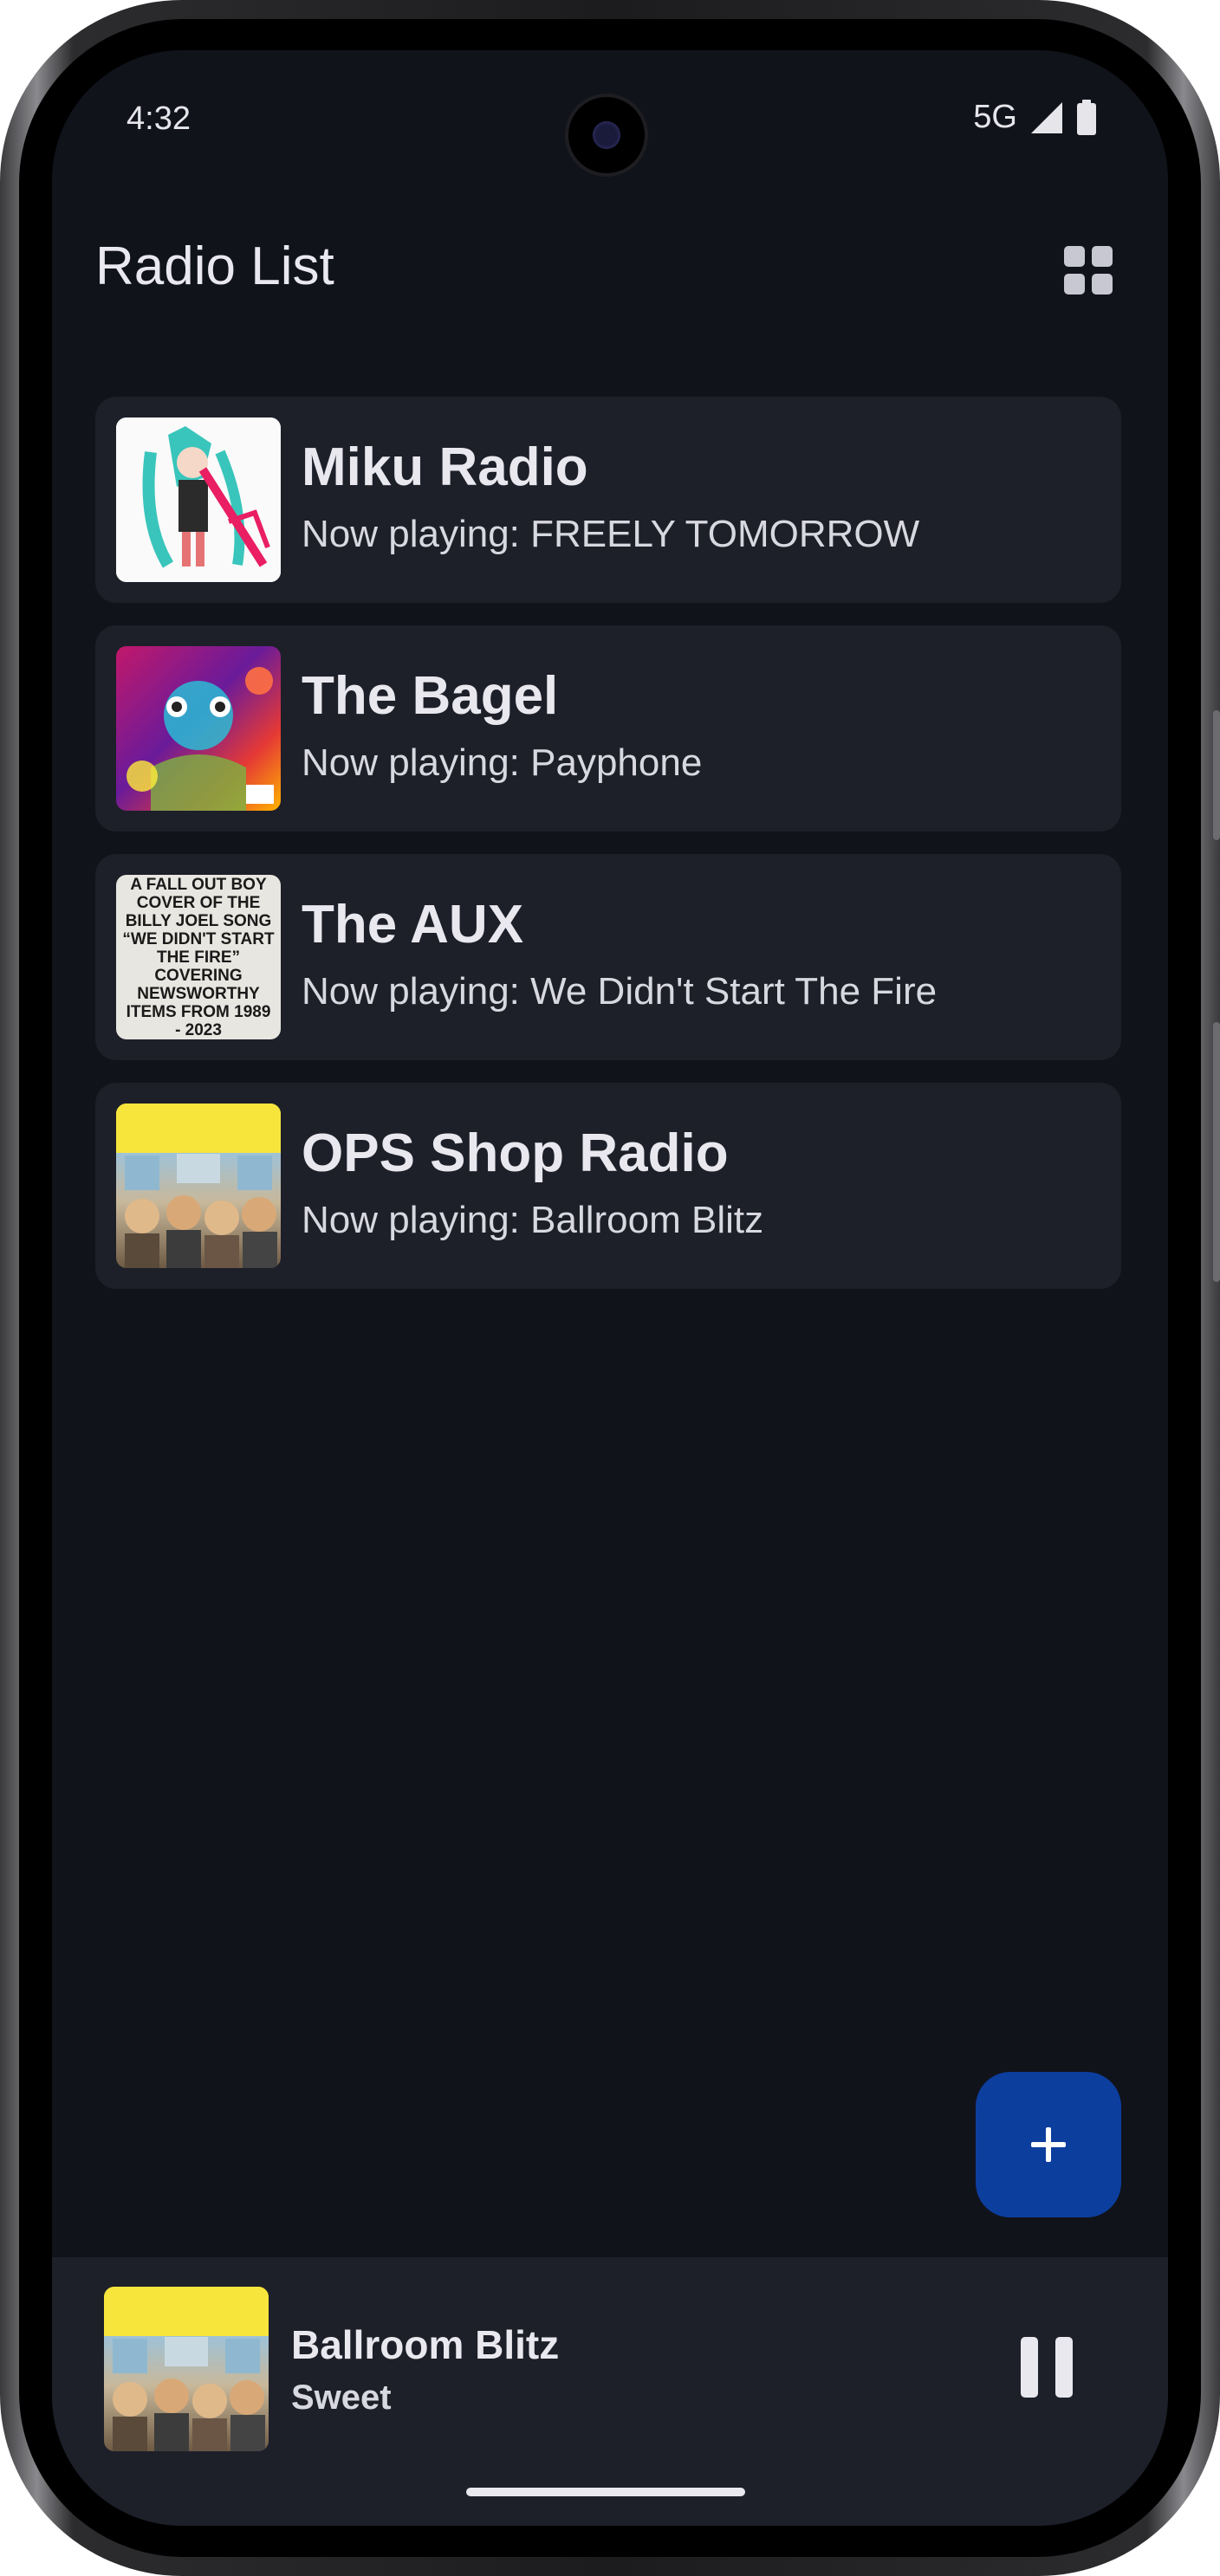 The image size is (1220, 2576). Describe the element at coordinates (515, 1153) in the screenshot. I see `station-name: OPS Shop Radio` at that location.